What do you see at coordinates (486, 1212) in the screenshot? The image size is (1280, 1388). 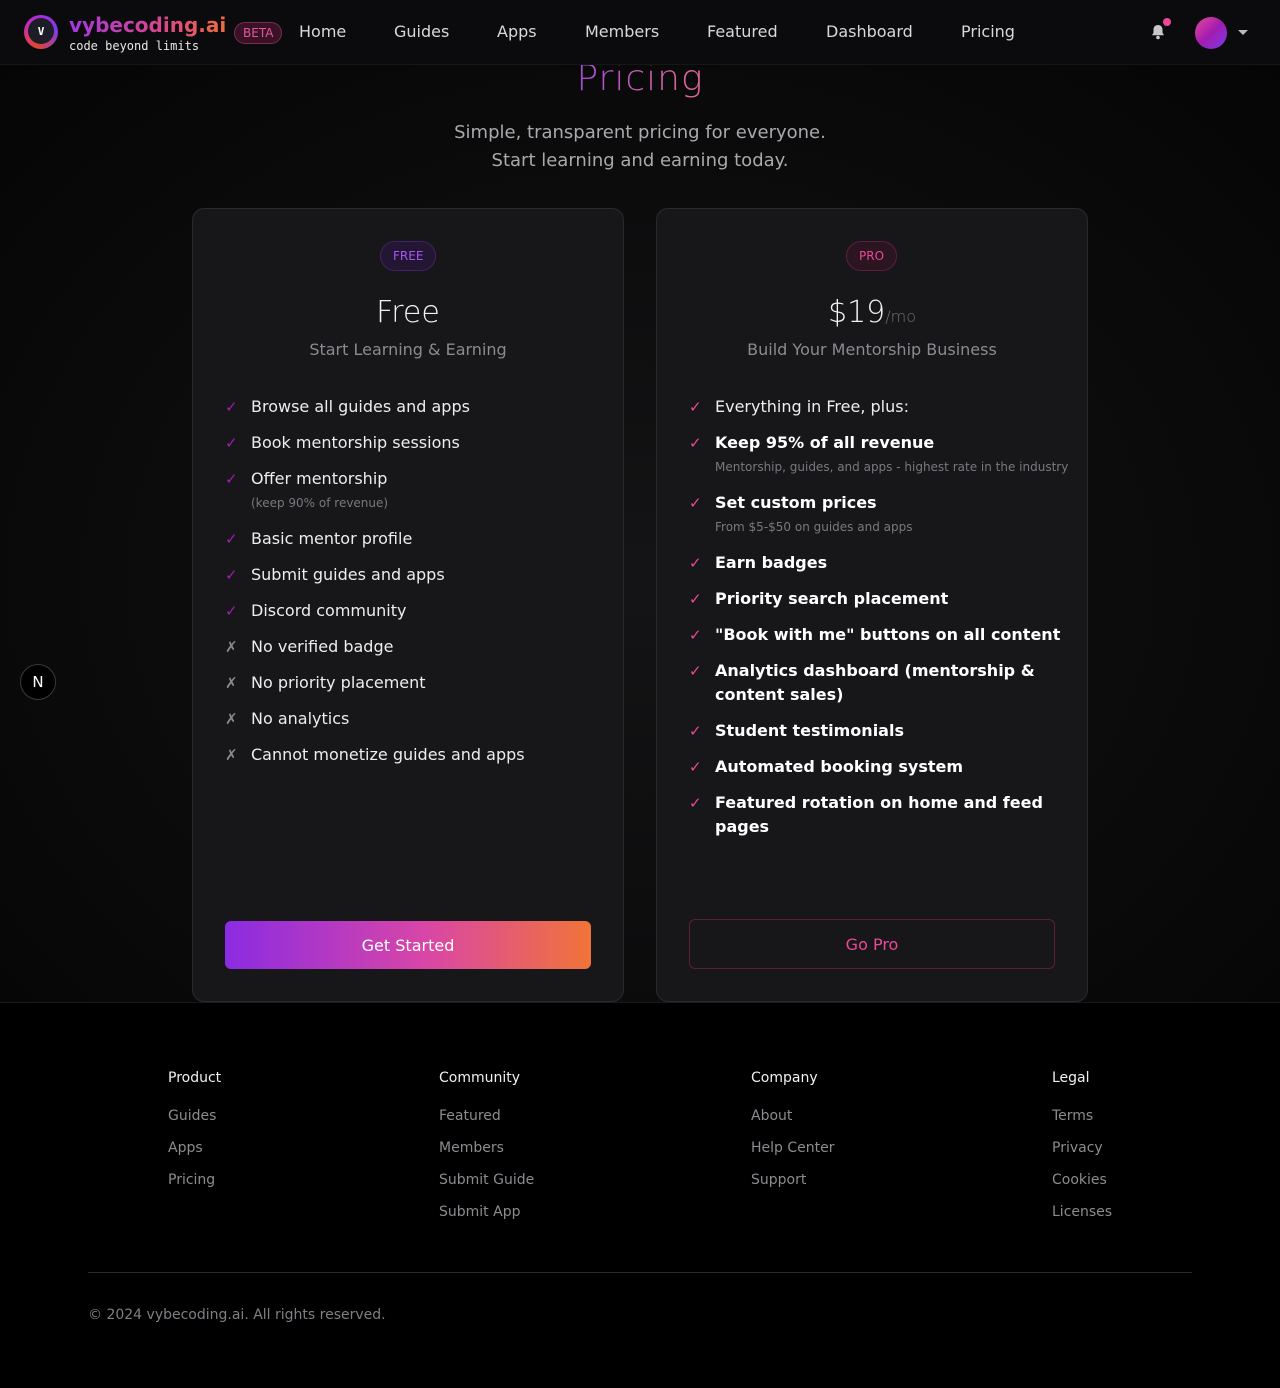 I see `footer-link-submit-app: Submit App` at bounding box center [486, 1212].